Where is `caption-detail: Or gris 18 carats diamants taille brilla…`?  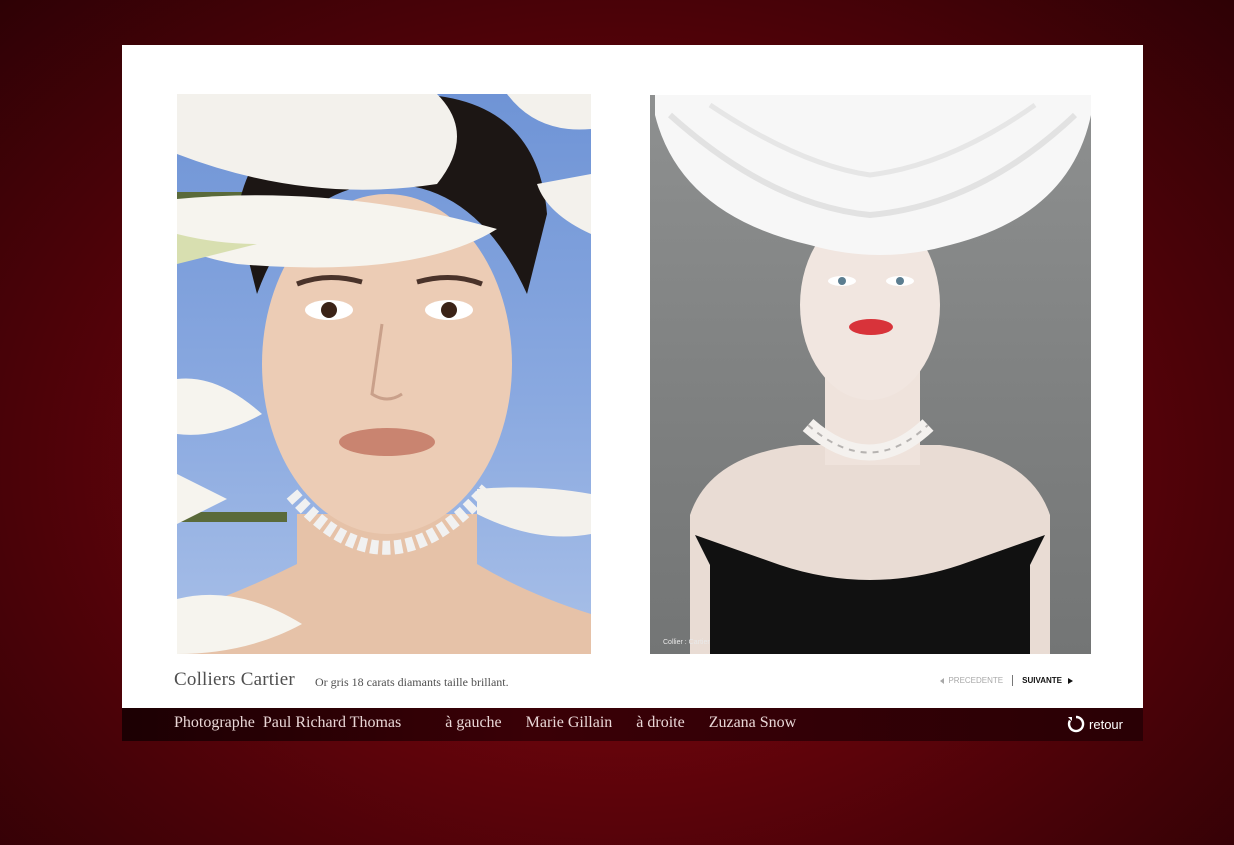
caption-detail: Or gris 18 carats diamants taille brilla… is located at coordinates (412, 682).